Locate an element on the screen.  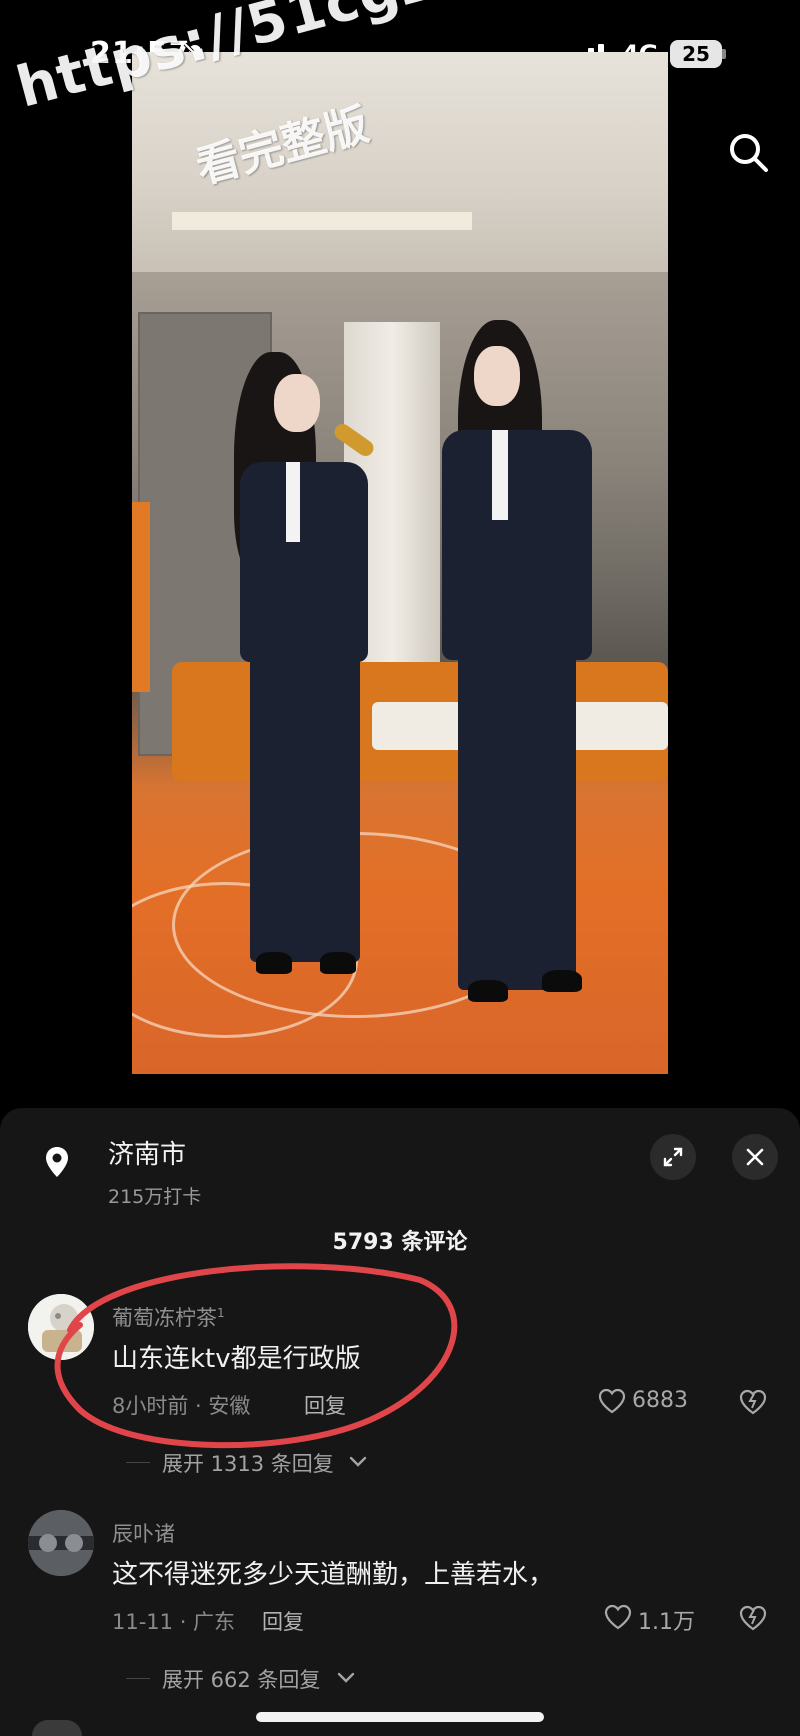
location-checkins: 215万打卡 is located at coordinates (155, 1197).